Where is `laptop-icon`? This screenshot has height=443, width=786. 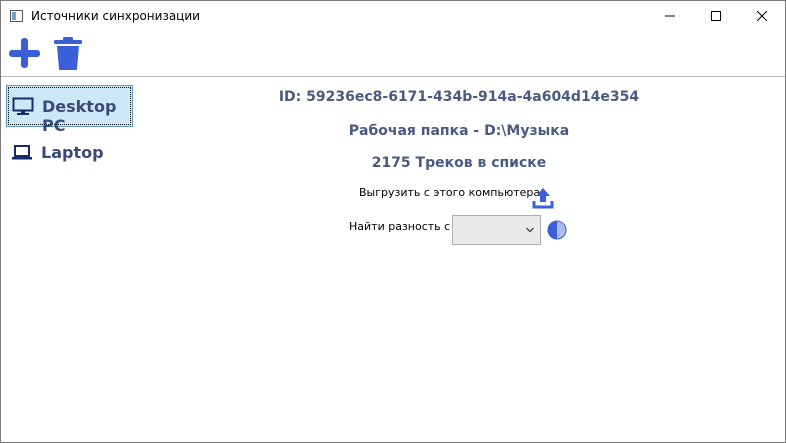
laptop-icon is located at coordinates (22, 152).